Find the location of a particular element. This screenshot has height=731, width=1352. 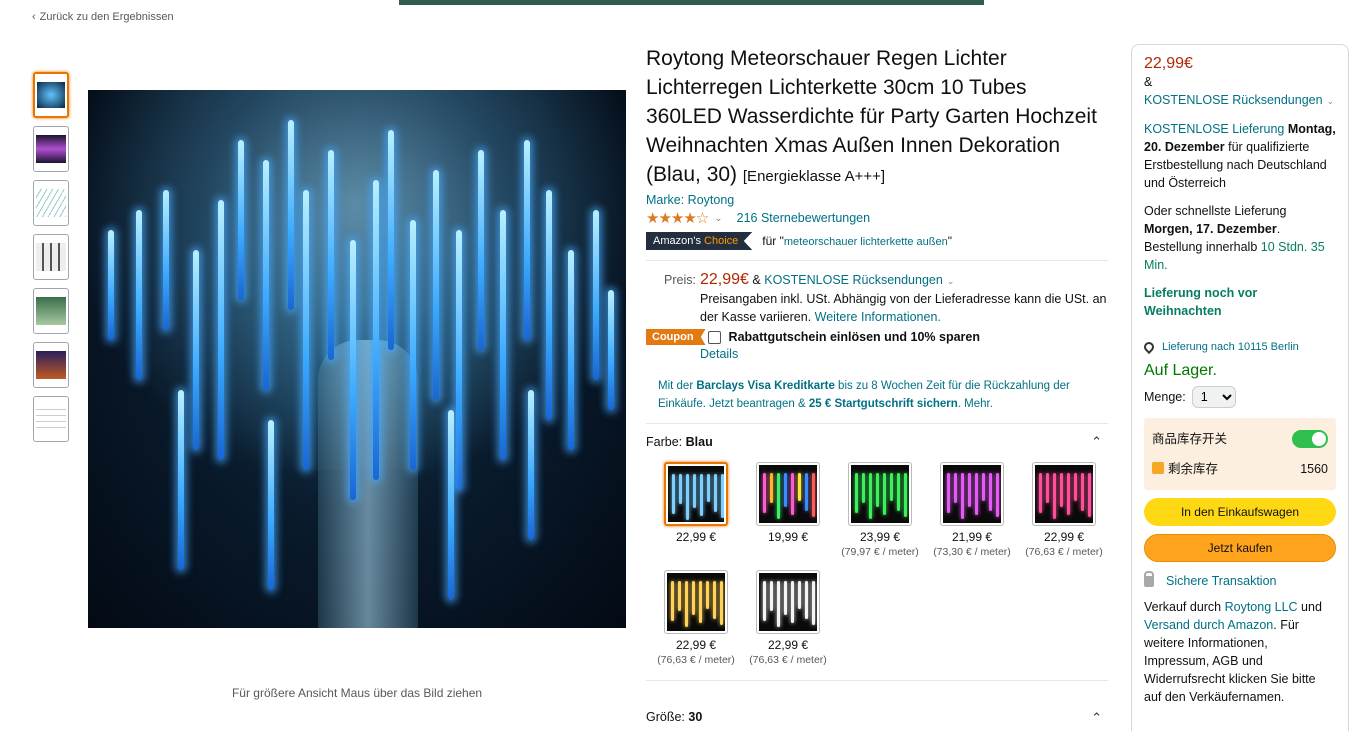

brand-link: Marke: Roytong is located at coordinates (877, 200).